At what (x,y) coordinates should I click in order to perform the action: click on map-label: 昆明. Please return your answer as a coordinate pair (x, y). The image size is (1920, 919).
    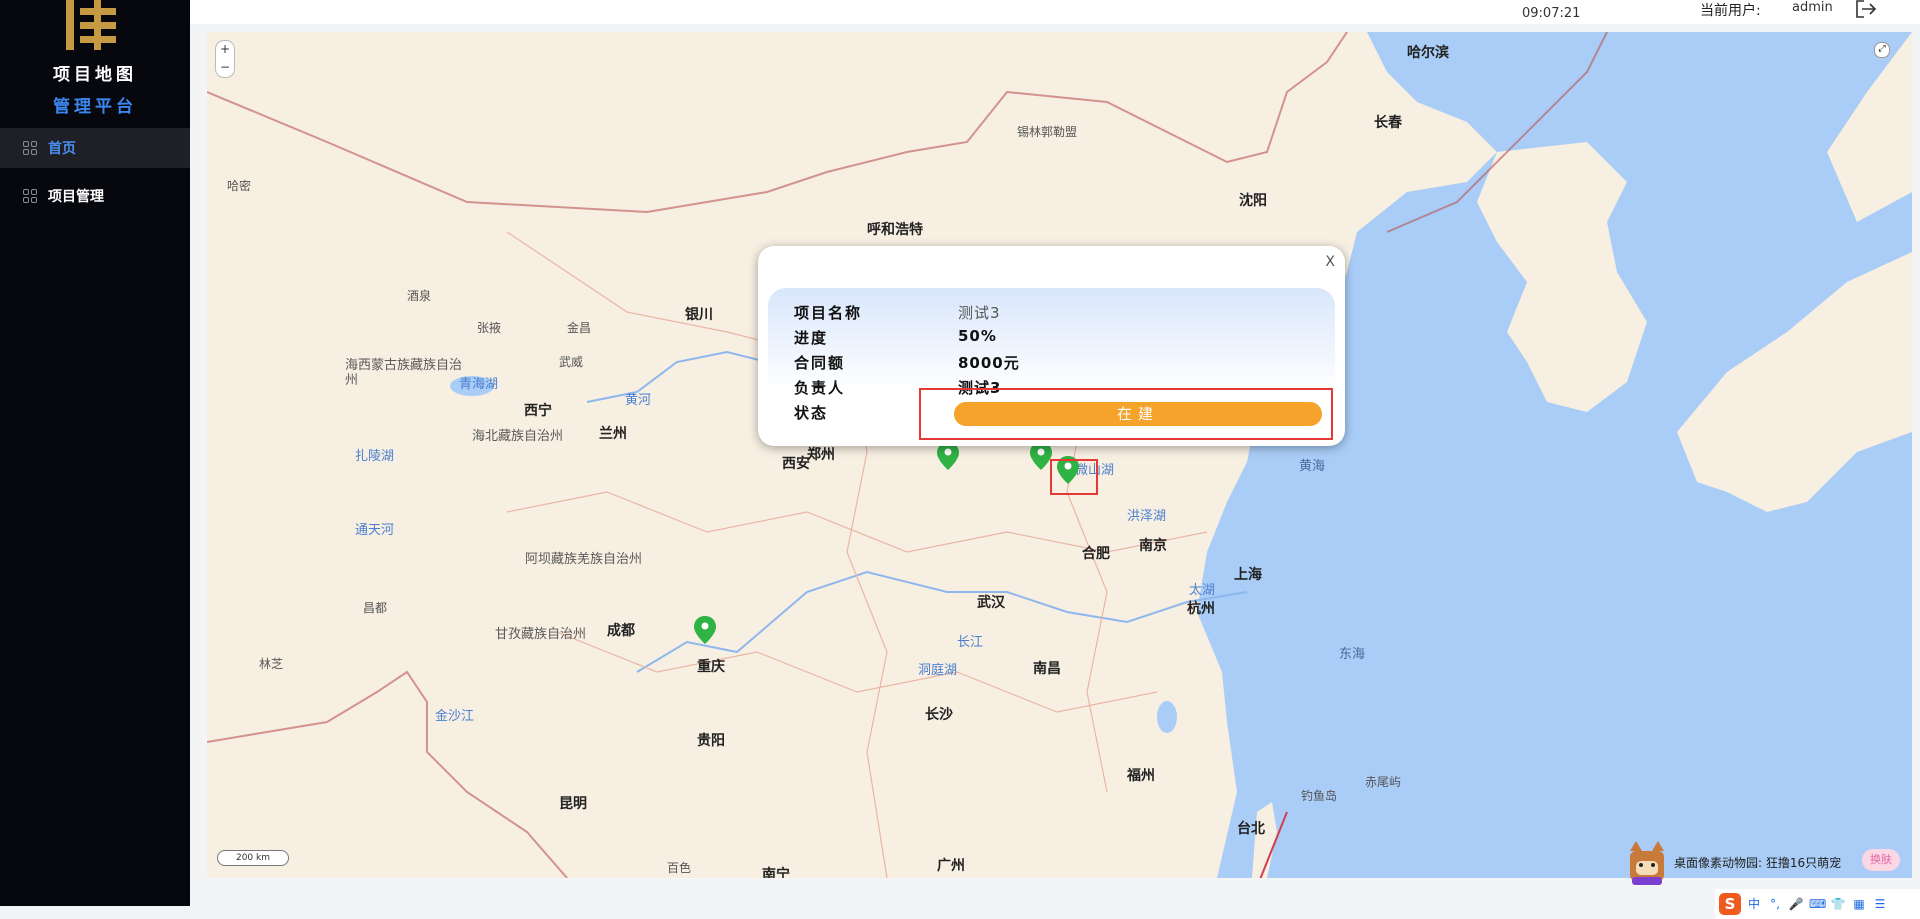
    Looking at the image, I should click on (573, 804).